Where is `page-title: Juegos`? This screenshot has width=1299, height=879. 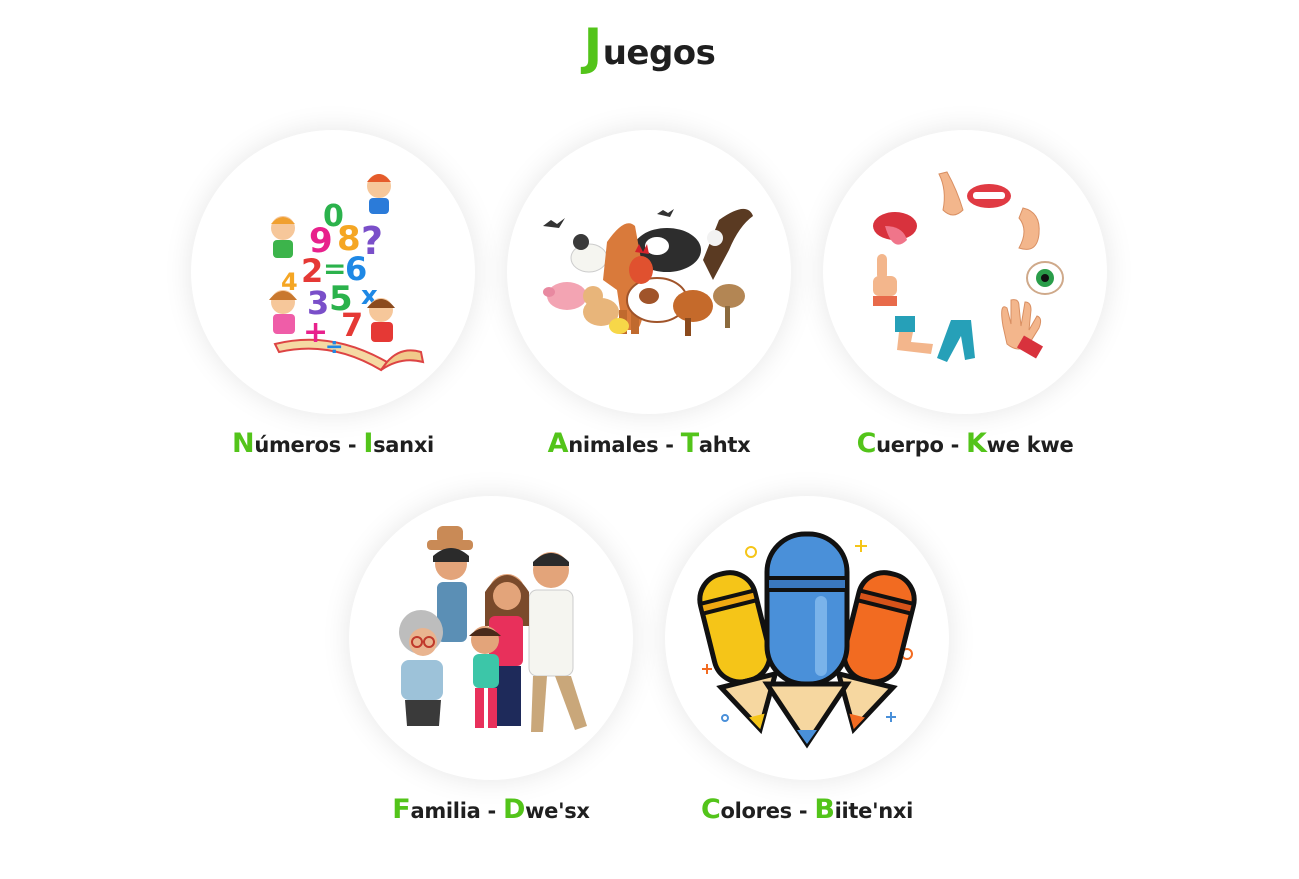
page-title: Juegos is located at coordinates (649, 47).